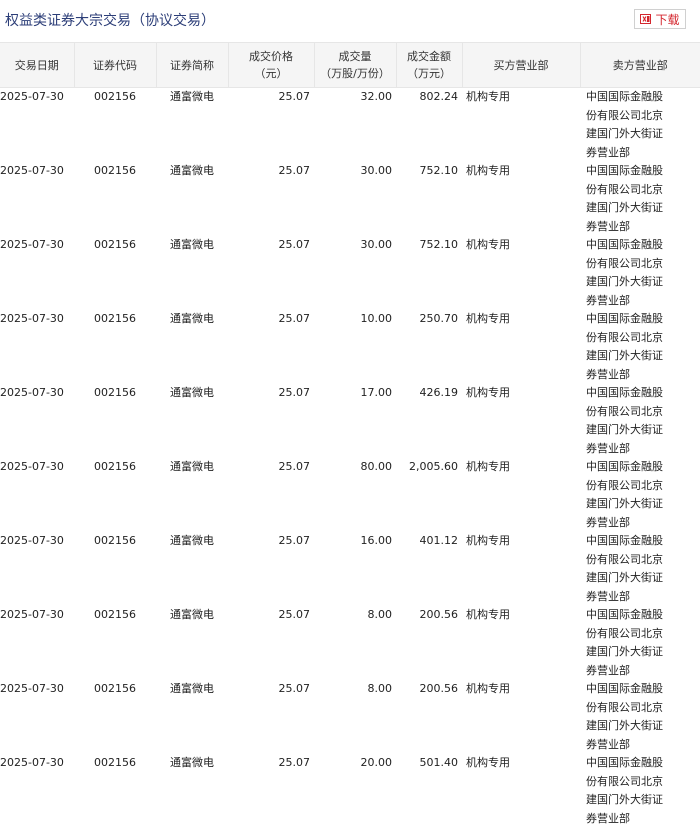 The height and width of the screenshot is (828, 700). Describe the element at coordinates (355, 569) in the screenshot. I see `cell-volume: 16.00` at that location.